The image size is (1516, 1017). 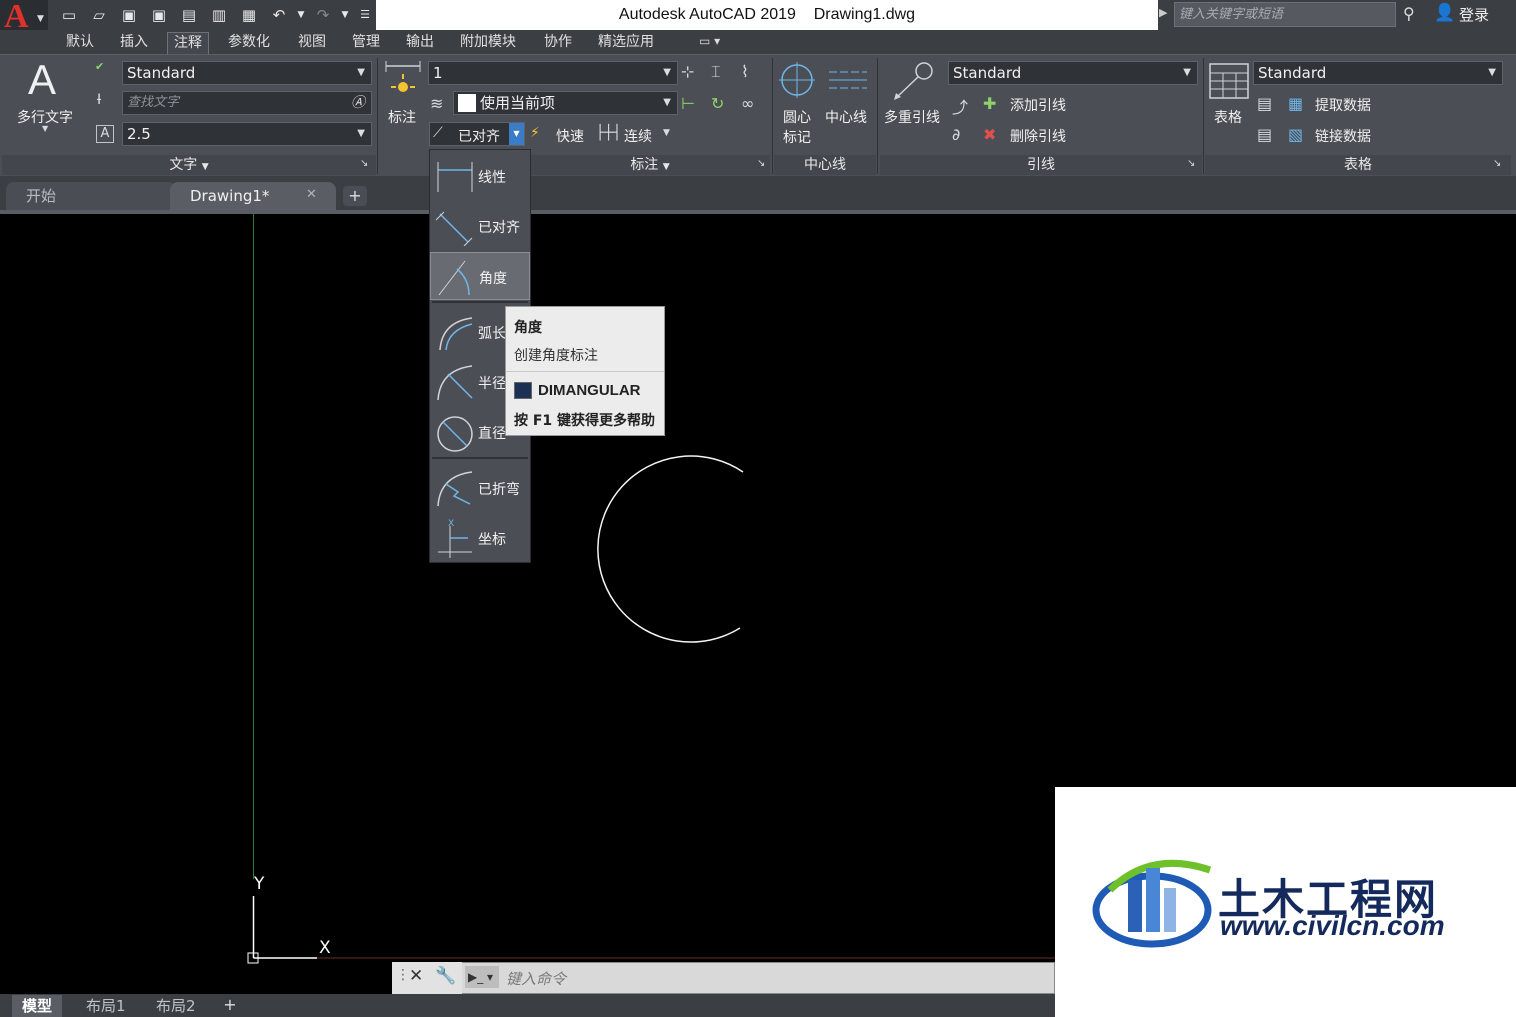 What do you see at coordinates (797, 80) in the screenshot?
I see `center-mark-icon` at bounding box center [797, 80].